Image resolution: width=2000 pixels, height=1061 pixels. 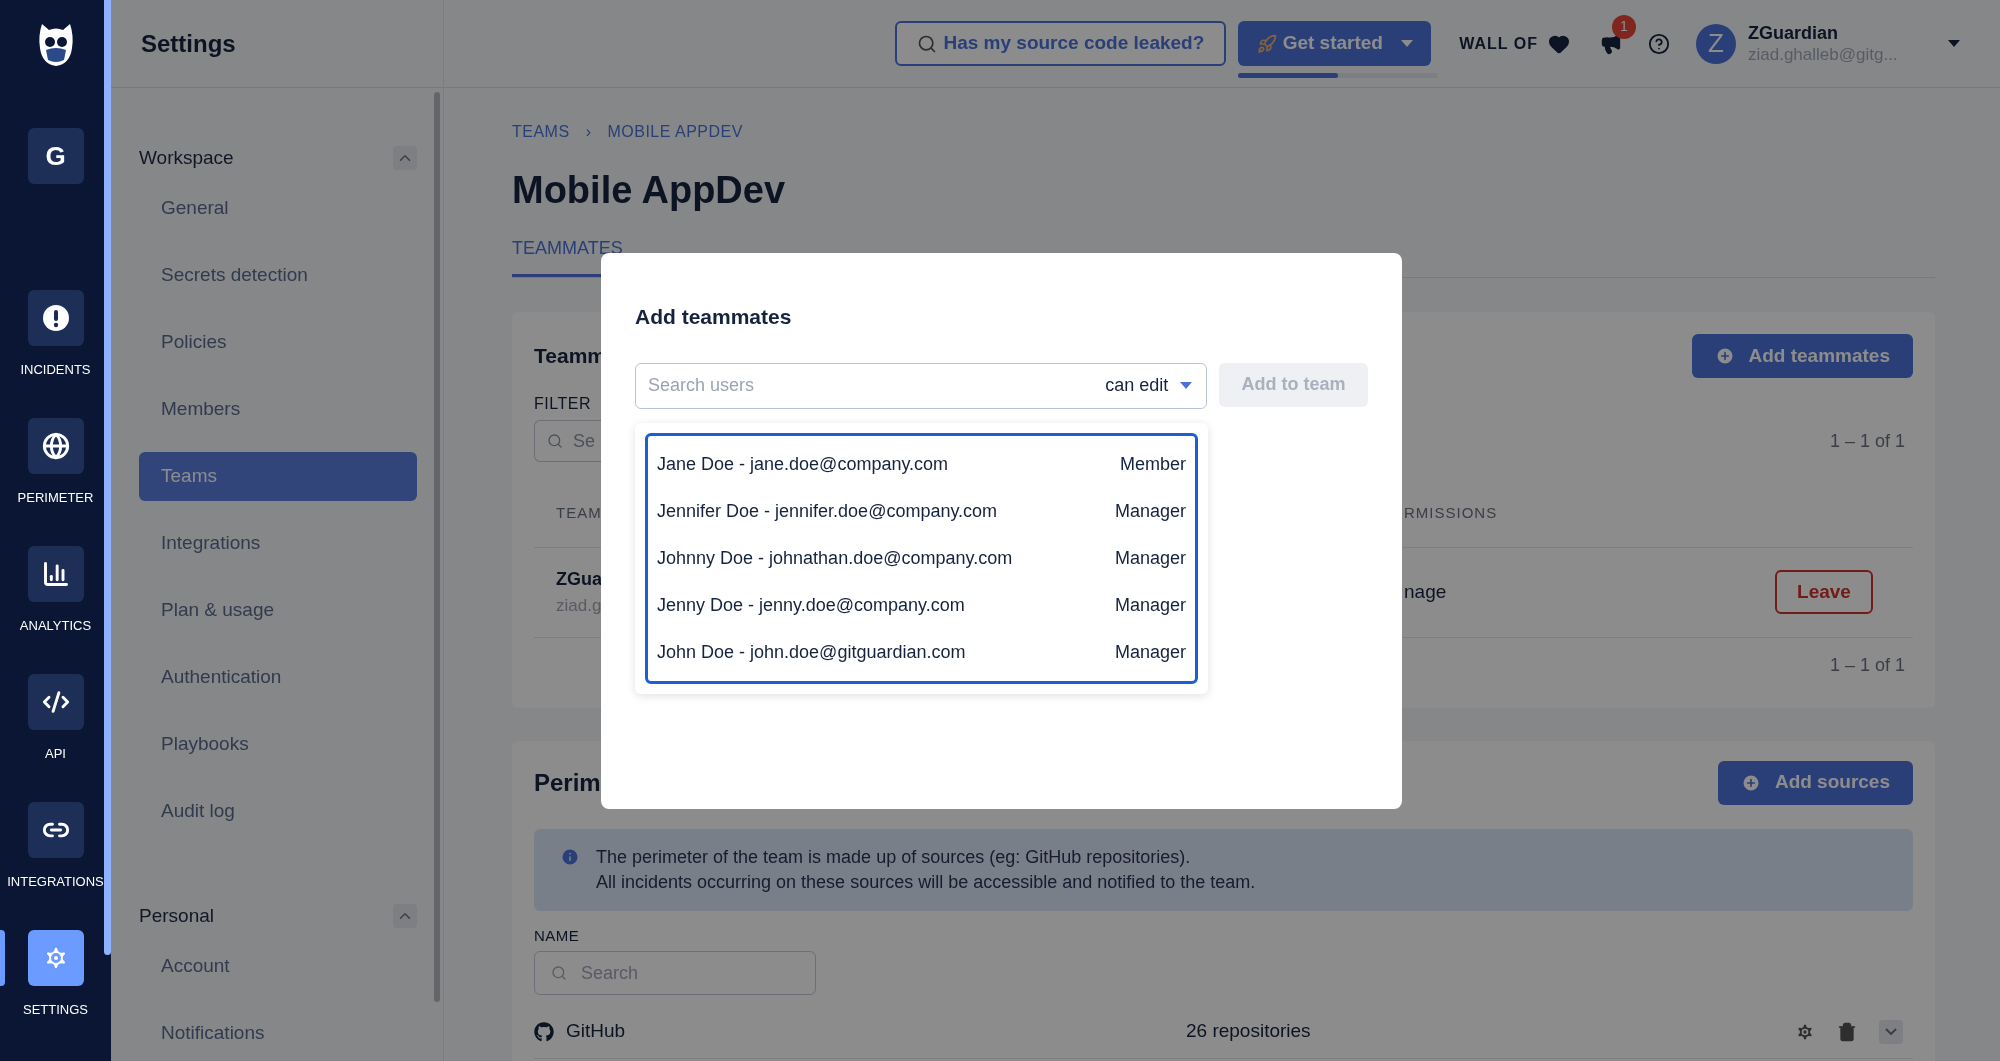 What do you see at coordinates (55, 754) in the screenshot?
I see `rail-label: API` at bounding box center [55, 754].